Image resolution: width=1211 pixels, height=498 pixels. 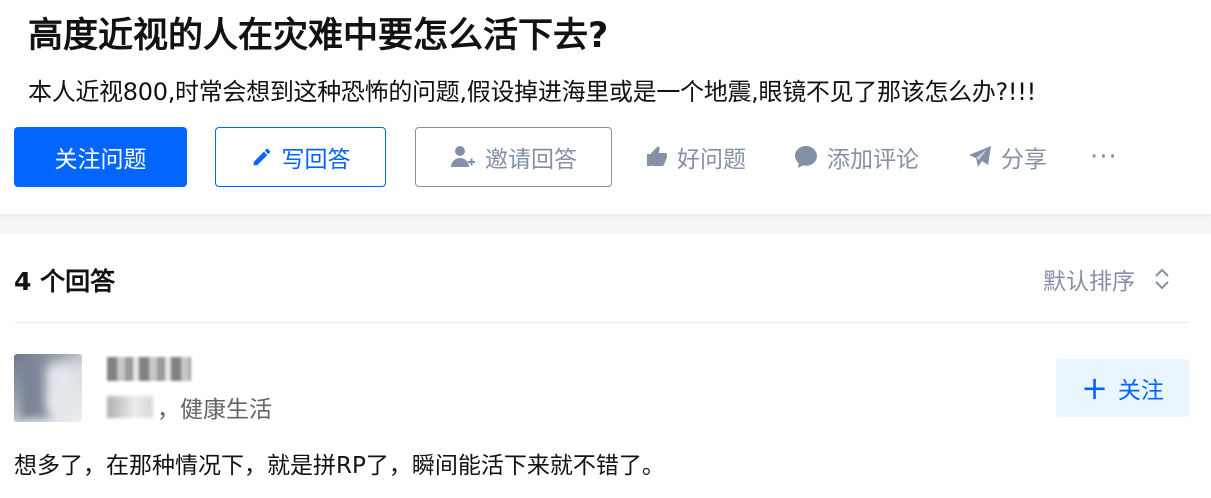 I want to click on redacted-name-mosaic, so click(x=149, y=369).